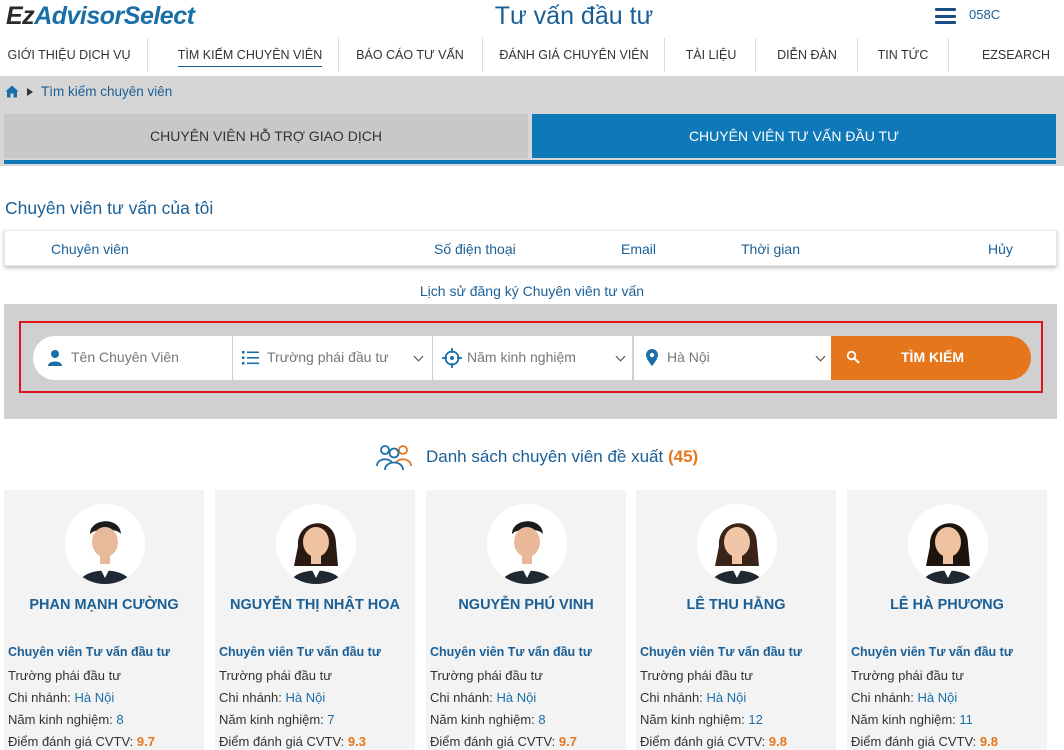  Describe the element at coordinates (292, 741) in the screenshot. I see `advisor-score: Điểm đánh giá CVTV: 9.3` at that location.